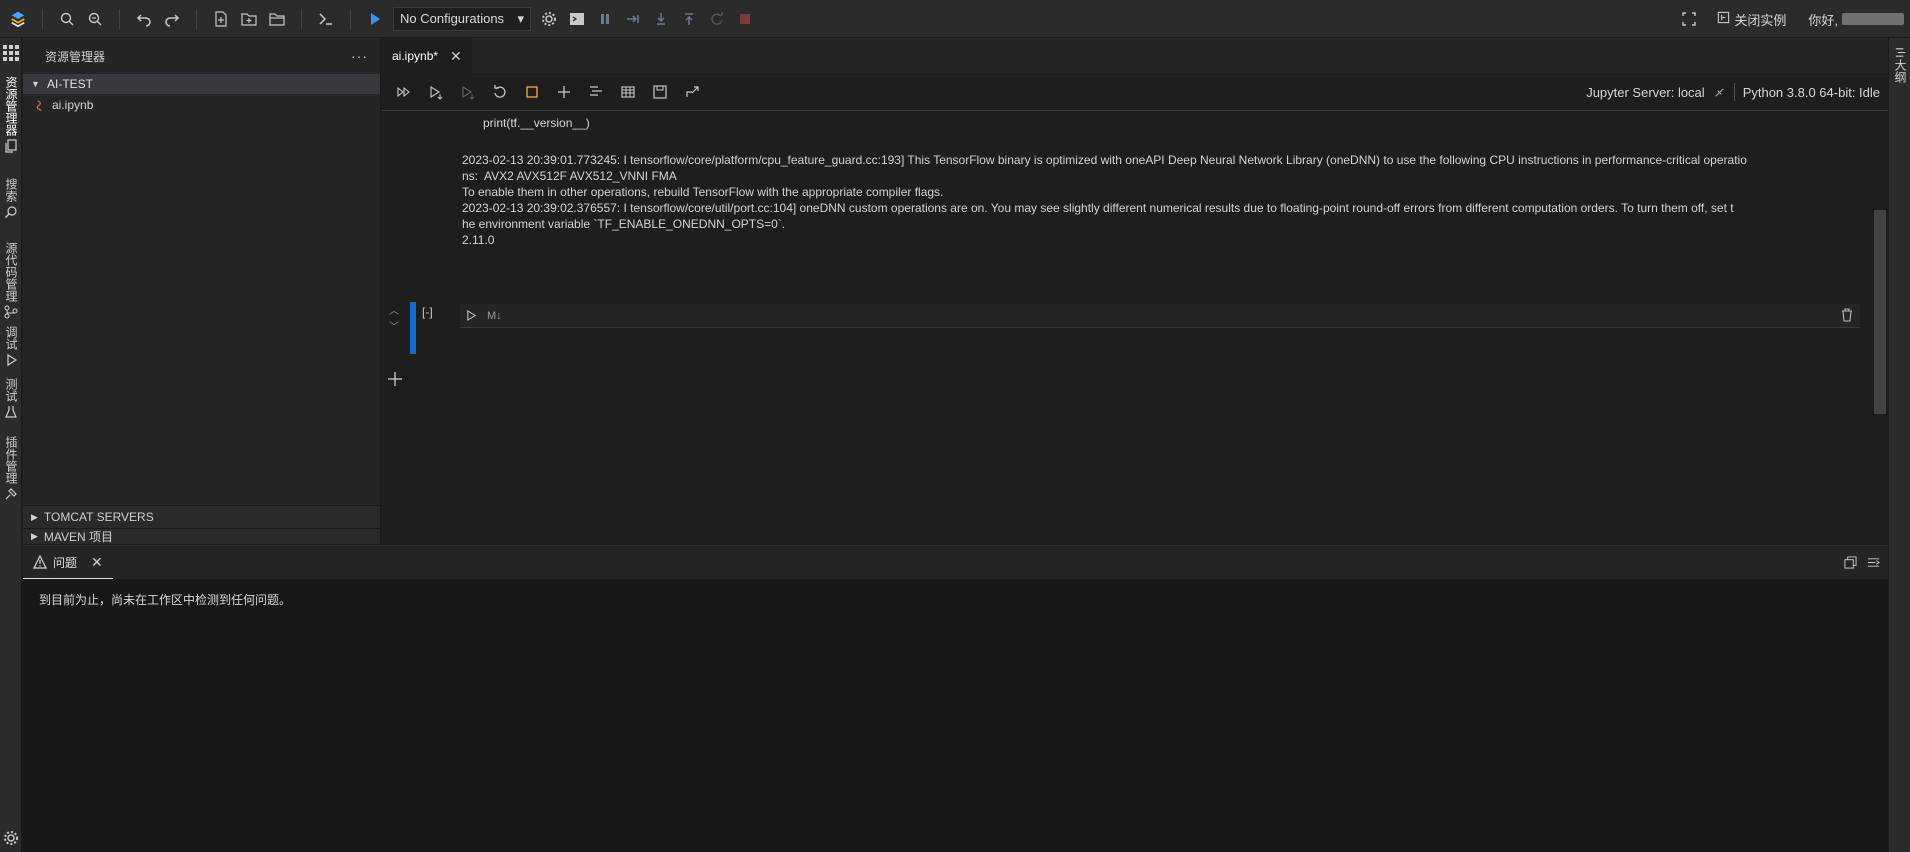 Image resolution: width=1910 pixels, height=852 pixels. Describe the element at coordinates (436, 92) in the screenshot. I see `run-above-icon` at that location.